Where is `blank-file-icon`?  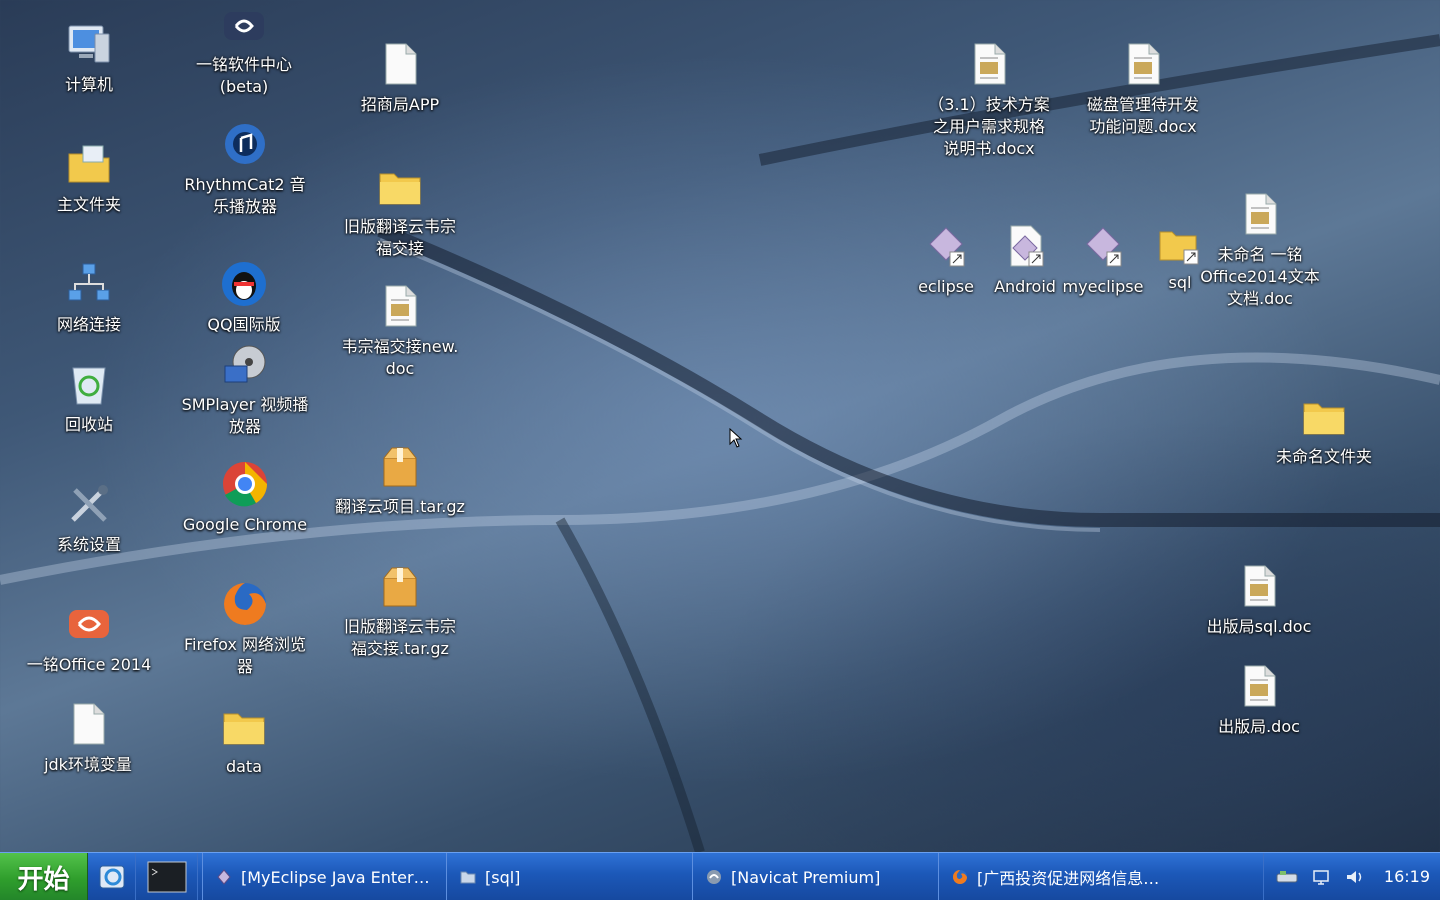 blank-file-icon is located at coordinates (400, 64).